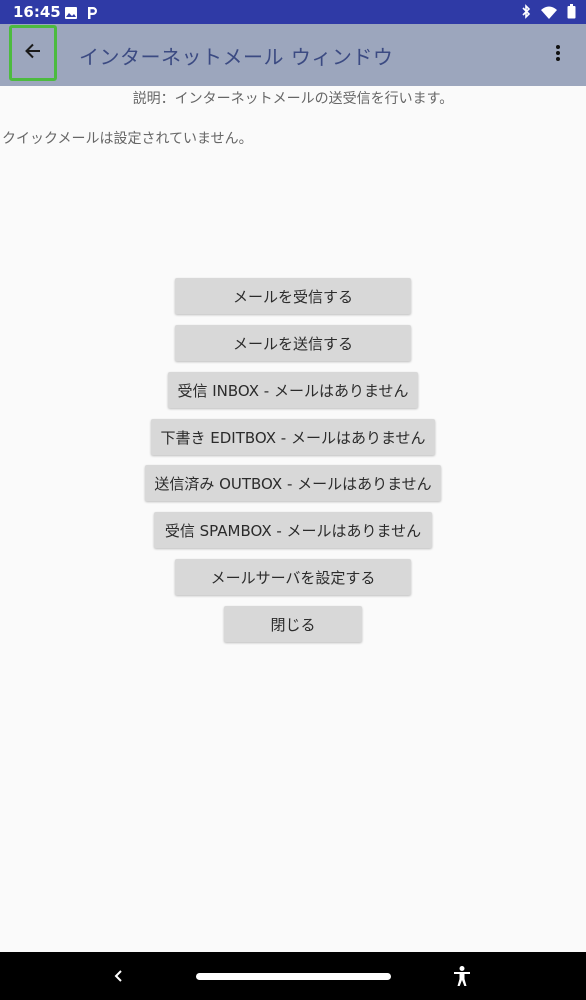 The image size is (586, 1000). What do you see at coordinates (293, 577) in the screenshot?
I see `mail-server-settings-button: メールサーバを設定する` at bounding box center [293, 577].